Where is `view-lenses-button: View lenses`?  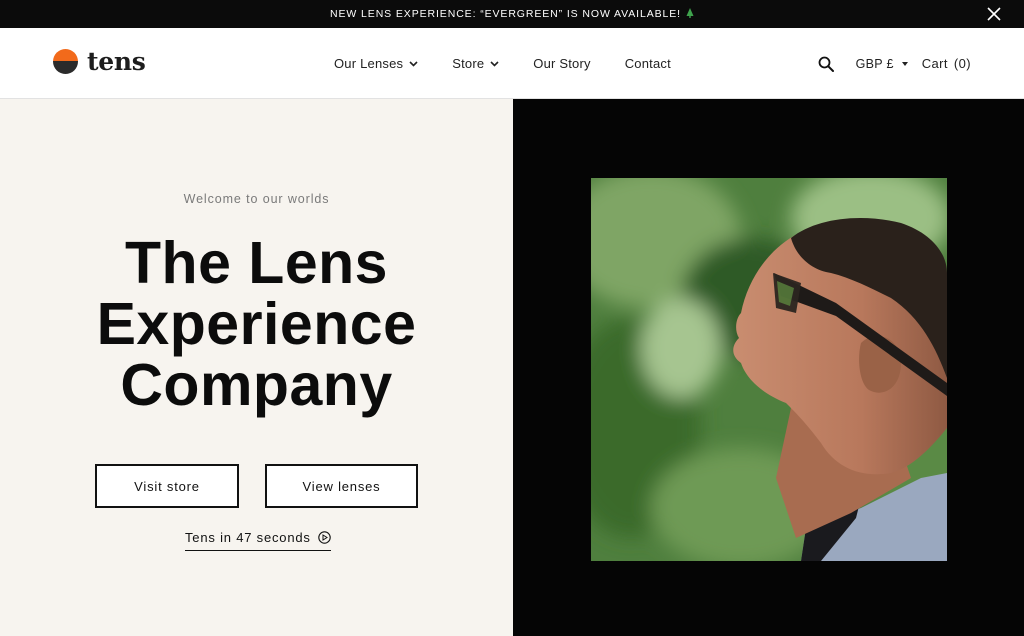 view-lenses-button: View lenses is located at coordinates (341, 486).